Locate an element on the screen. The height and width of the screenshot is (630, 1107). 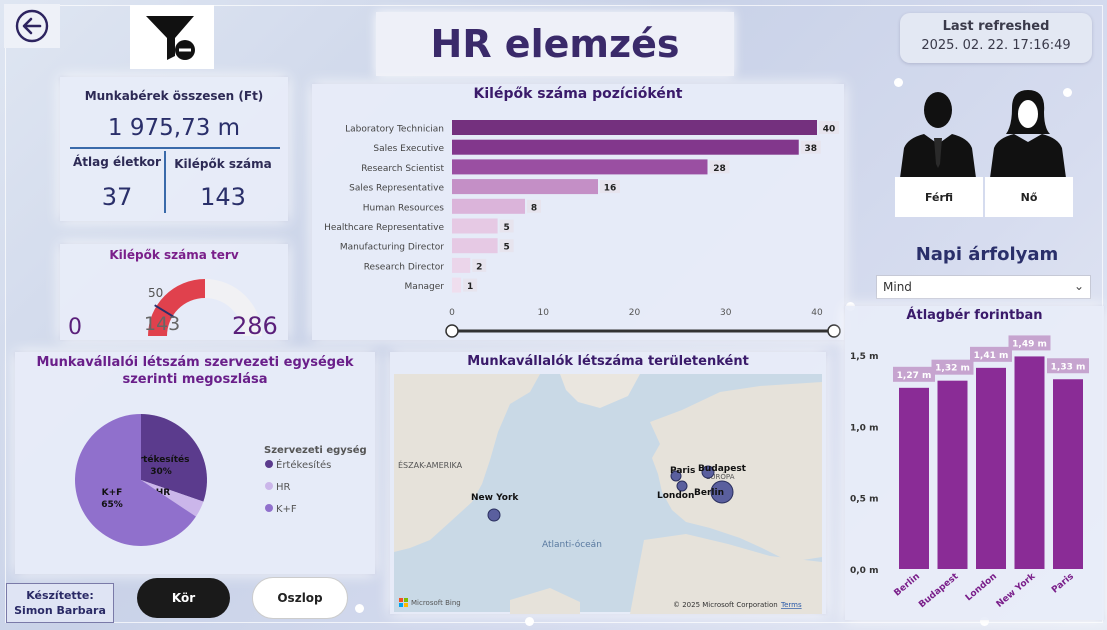
gauge-target-label: 50 is located at coordinates (155, 293).